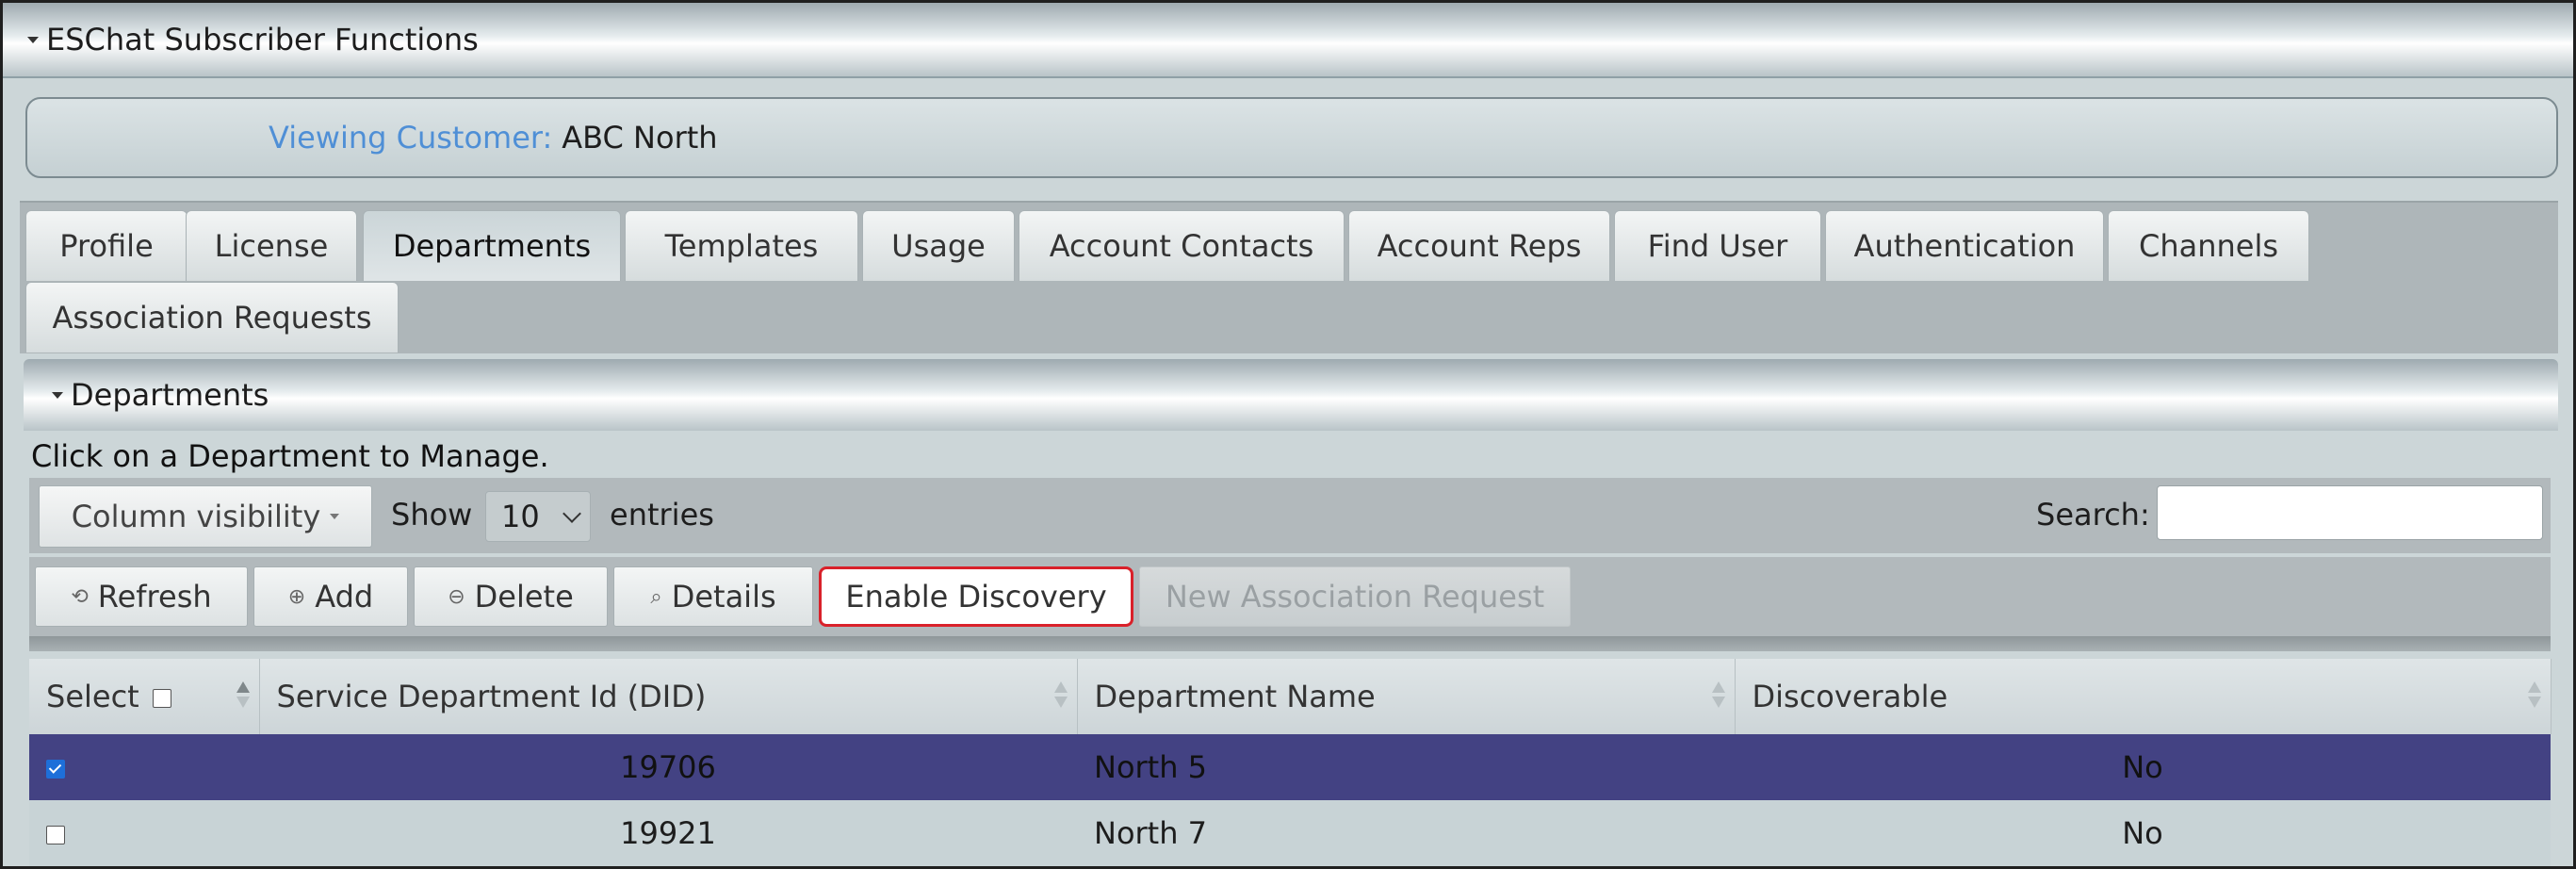 This screenshot has width=2576, height=869. I want to click on did-cell: 19706, so click(668, 767).